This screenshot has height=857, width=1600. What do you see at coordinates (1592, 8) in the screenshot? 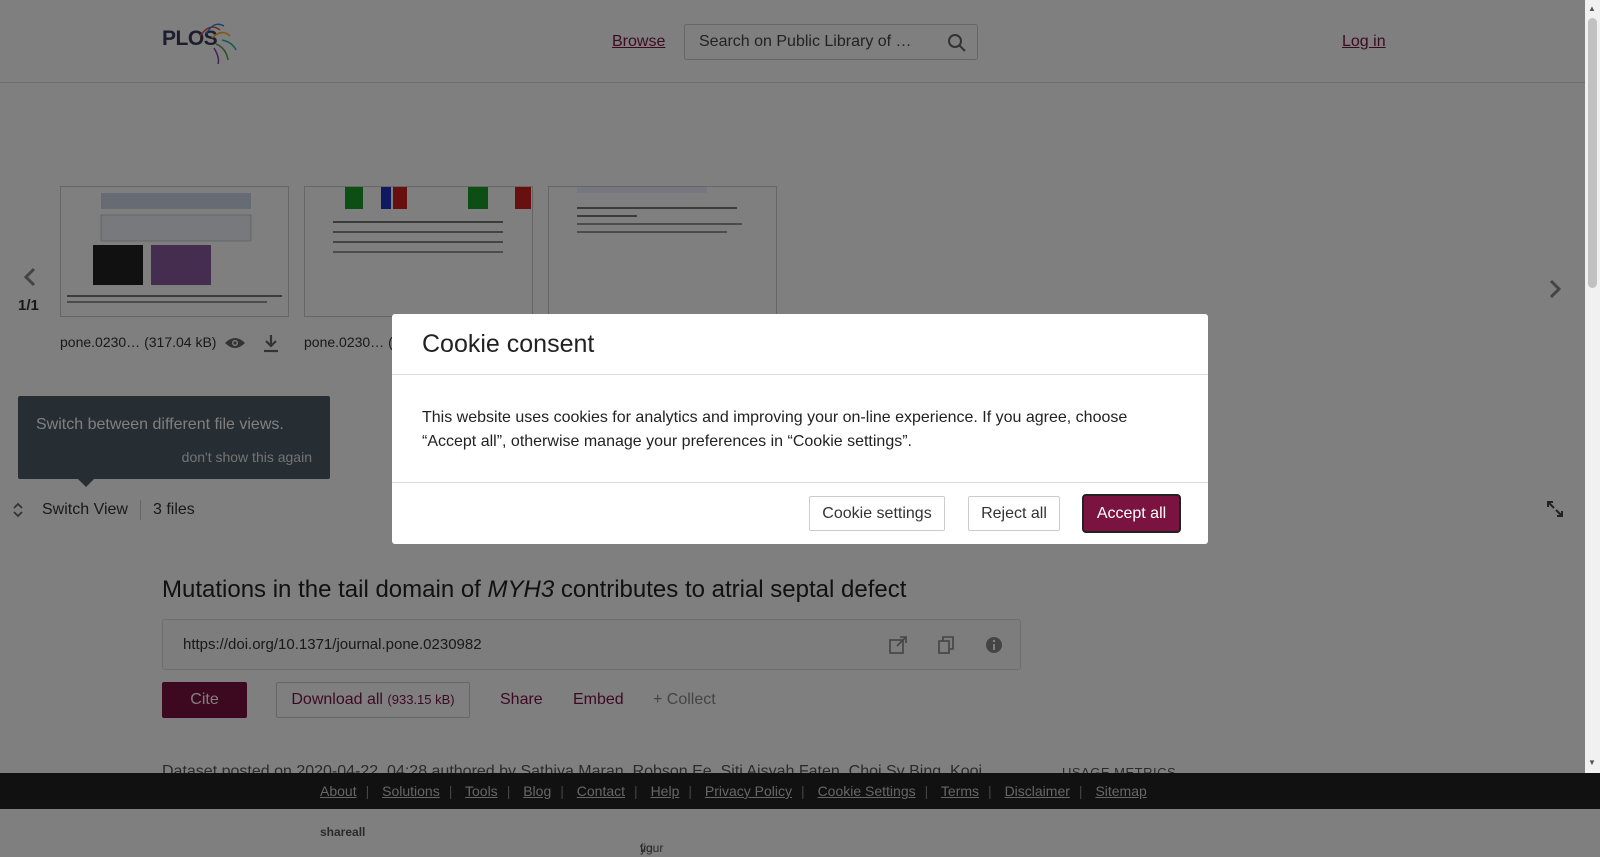
I see `scroll-up-arrow-icon: ▲` at bounding box center [1592, 8].